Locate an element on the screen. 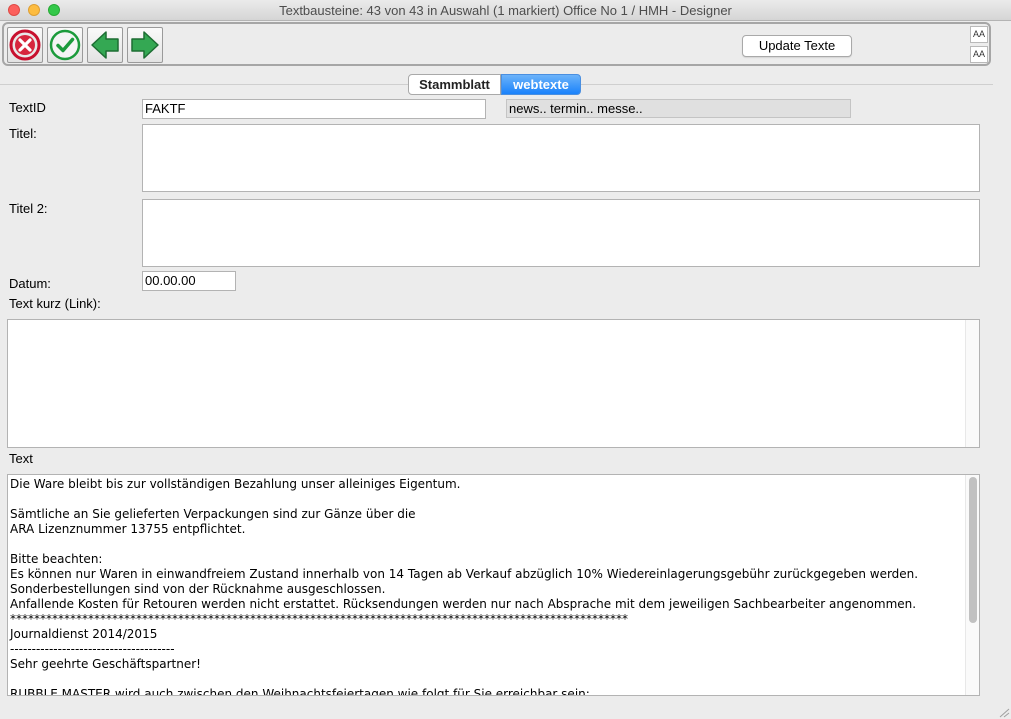  datum-label: Datum: is located at coordinates (30, 283).